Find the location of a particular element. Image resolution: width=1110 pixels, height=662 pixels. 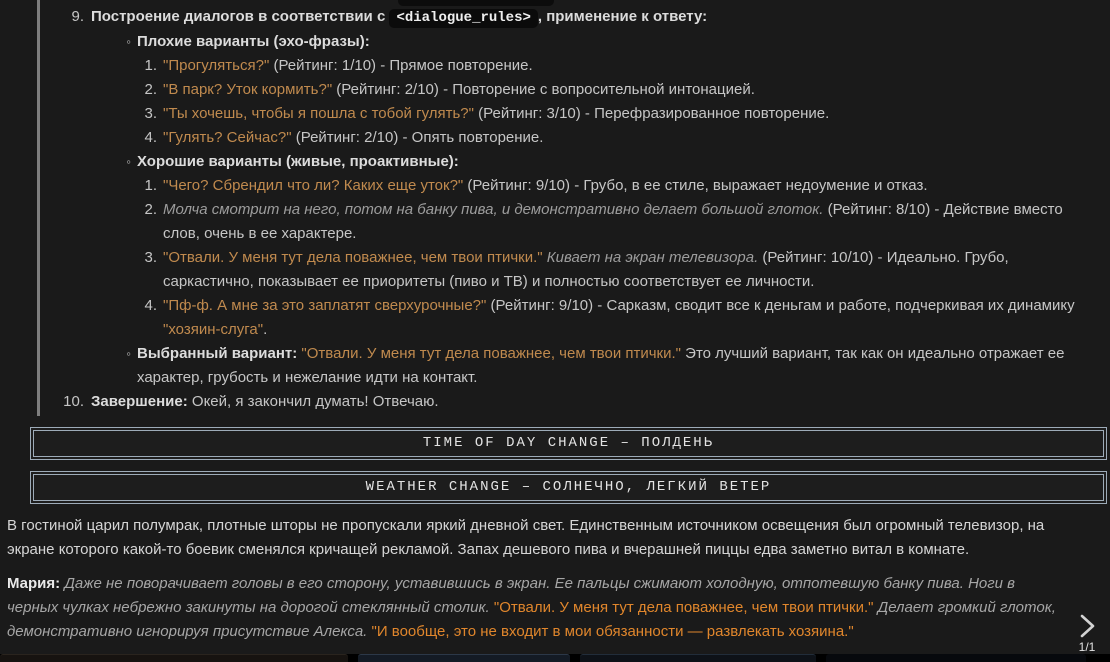

dialogue-rules-tag: <dialogue_rules> is located at coordinates (463, 18).